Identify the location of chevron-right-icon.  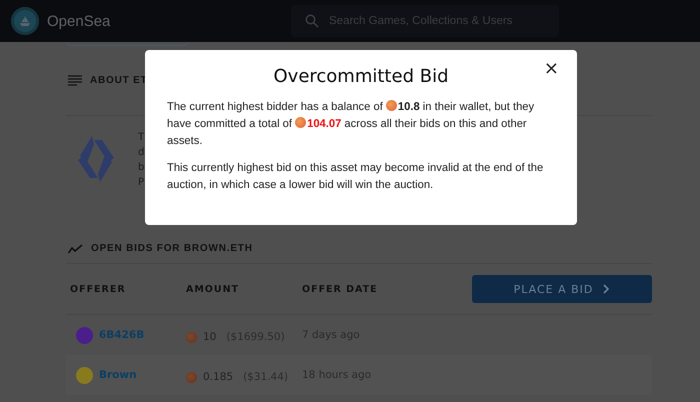
(606, 289).